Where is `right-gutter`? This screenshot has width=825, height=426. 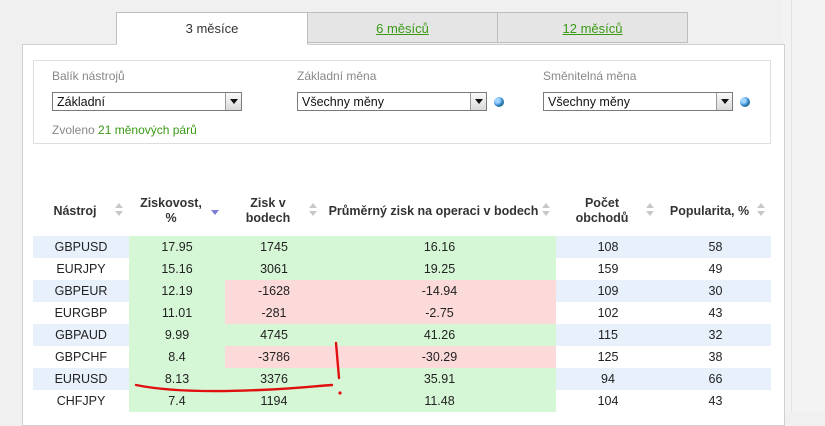 right-gutter is located at coordinates (804, 206).